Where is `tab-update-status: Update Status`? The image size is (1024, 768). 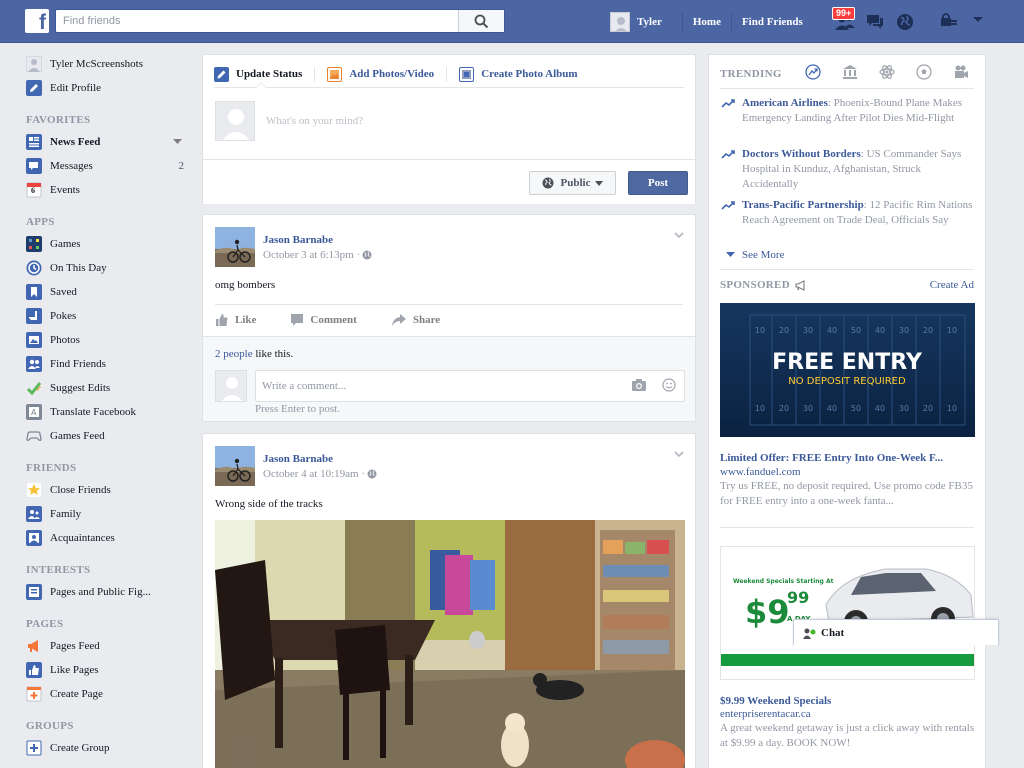
tab-update-status: Update Status is located at coordinates (265, 74).